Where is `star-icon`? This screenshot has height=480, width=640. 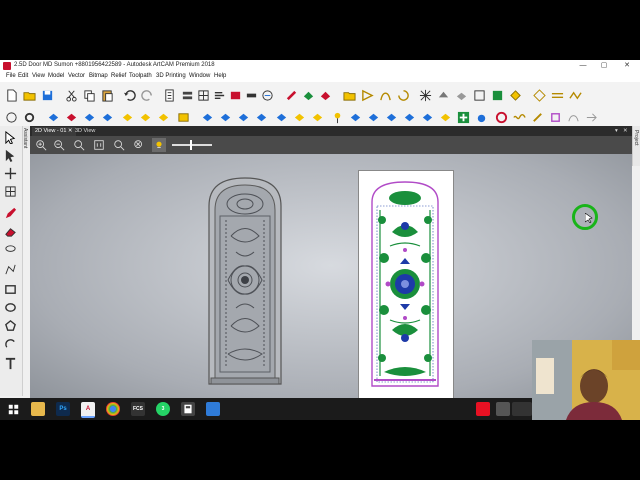 star-icon is located at coordinates (425, 95).